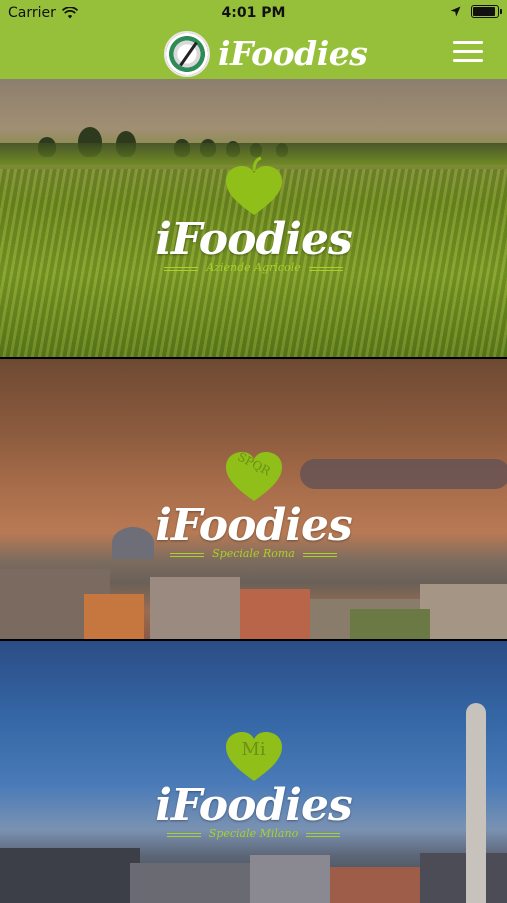 This screenshot has height=903, width=507. I want to click on card-subtitle: Speciale Milano, so click(253, 833).